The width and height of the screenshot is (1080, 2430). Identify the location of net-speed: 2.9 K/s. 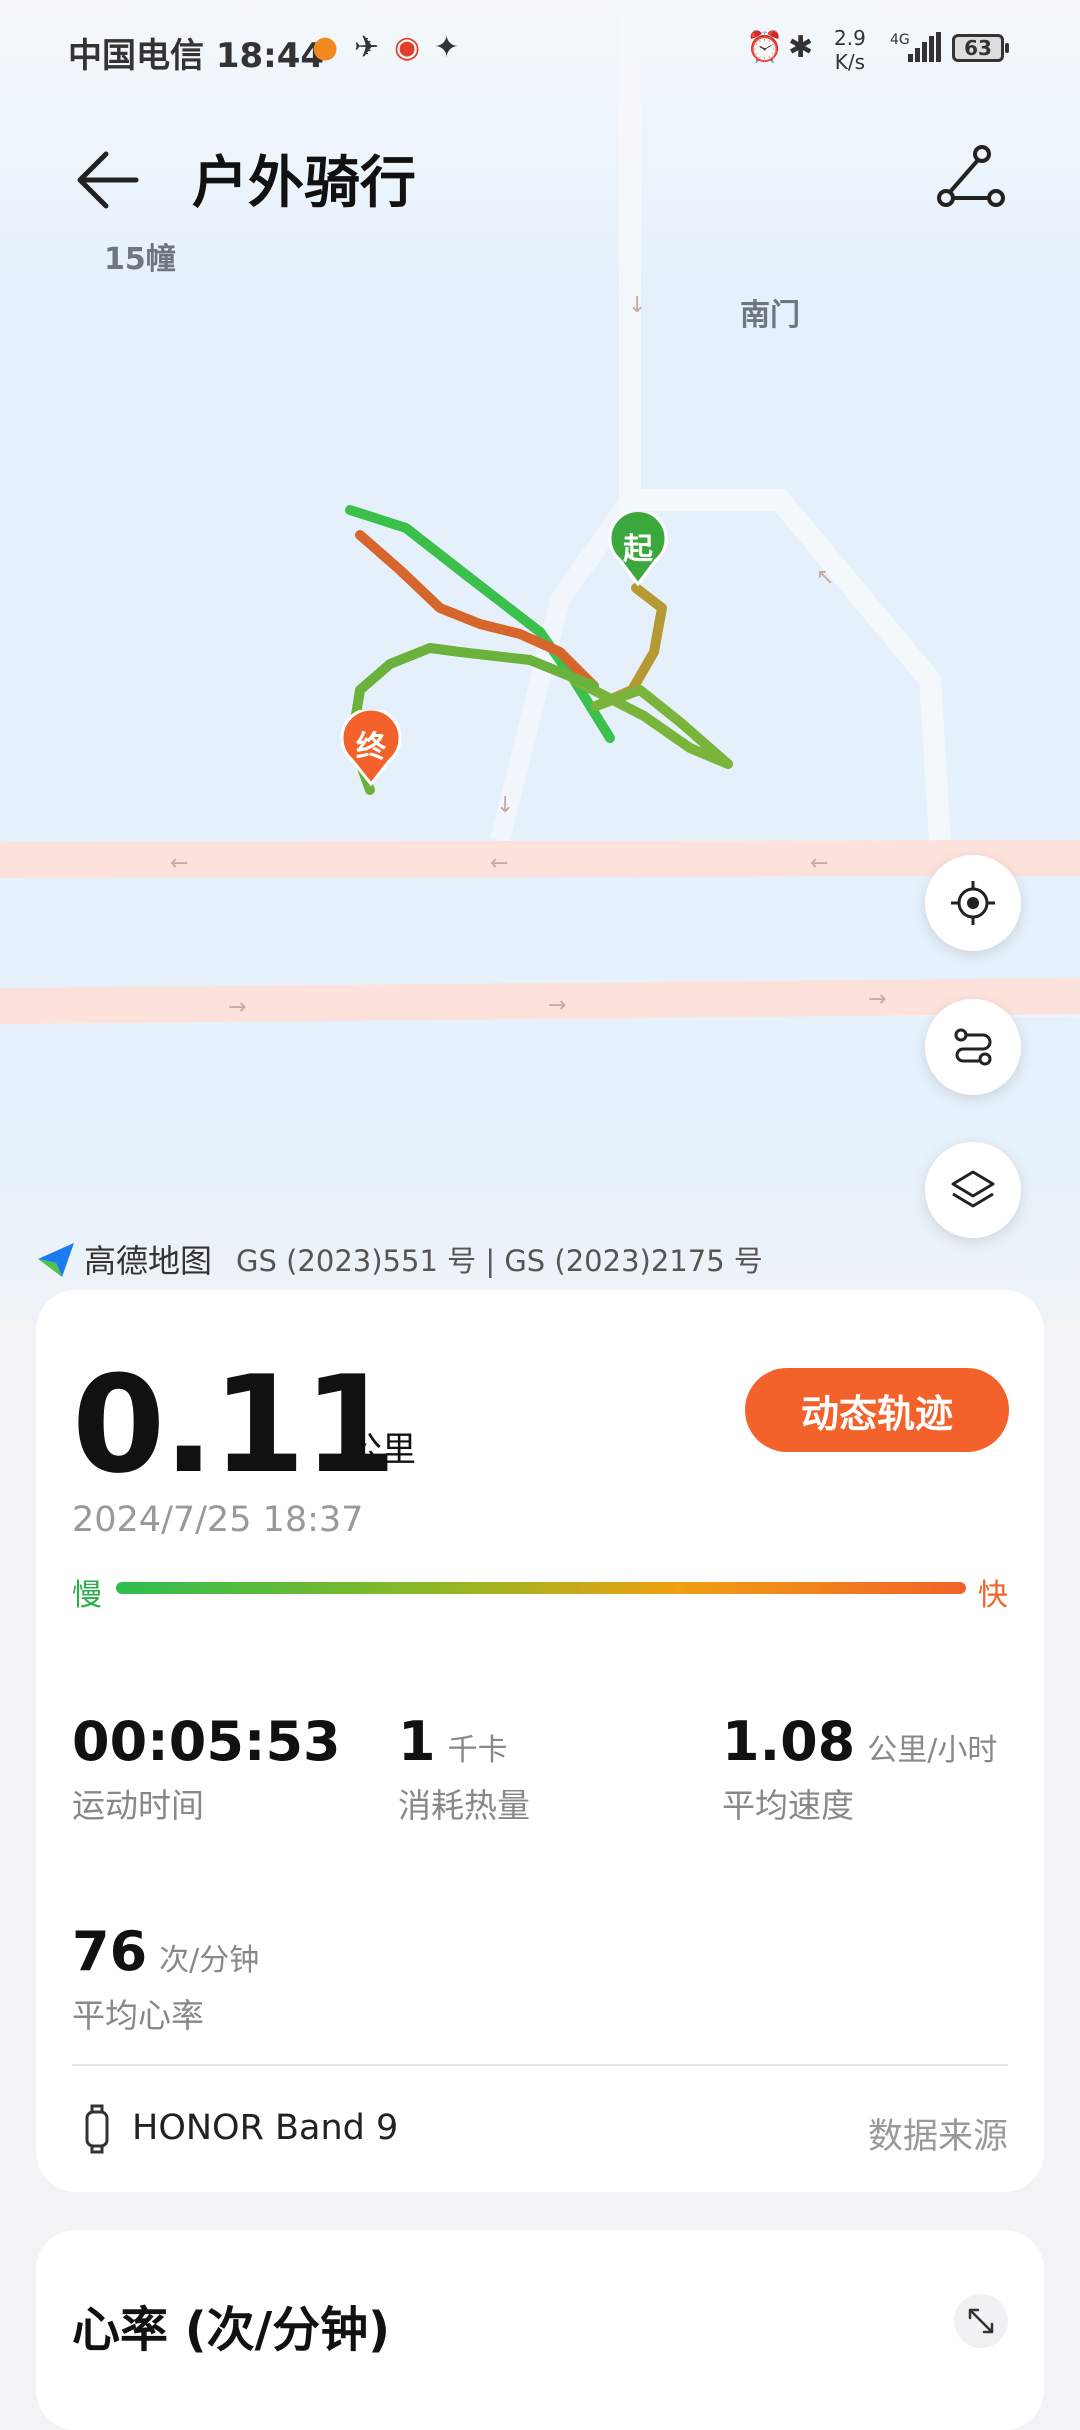
(850, 50).